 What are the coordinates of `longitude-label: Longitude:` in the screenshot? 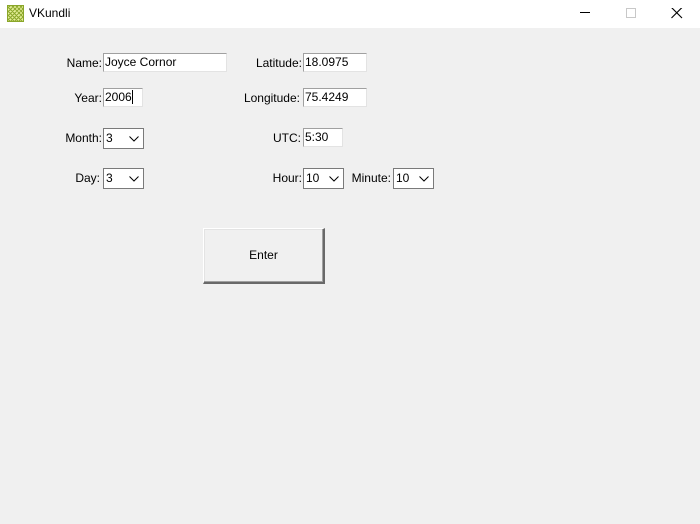 It's located at (271, 98).